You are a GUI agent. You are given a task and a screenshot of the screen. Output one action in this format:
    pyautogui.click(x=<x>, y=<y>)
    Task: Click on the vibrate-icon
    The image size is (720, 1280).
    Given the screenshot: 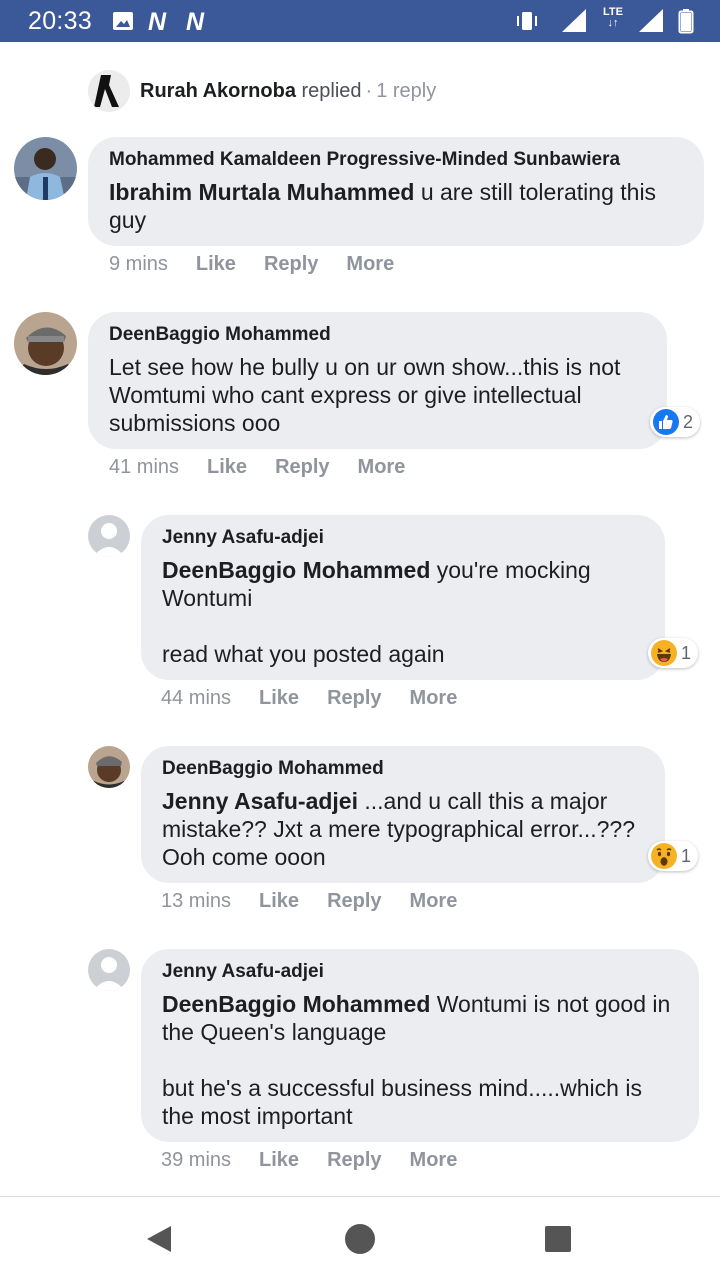 What is the action you would take?
    pyautogui.click(x=527, y=23)
    